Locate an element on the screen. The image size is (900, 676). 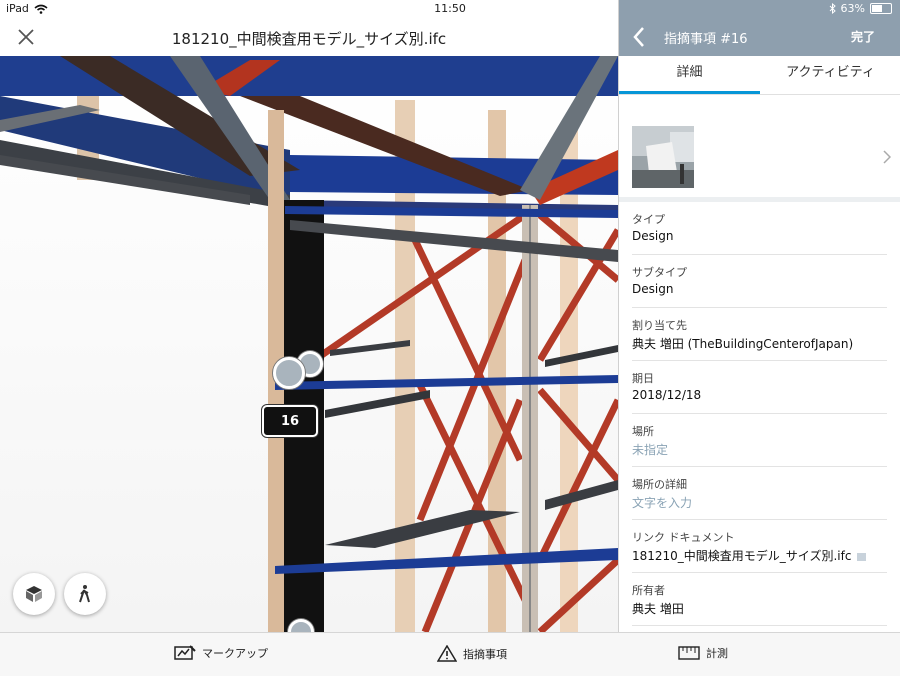
bottom-toolbar: マークアップ 指摘事項 計測 is located at coordinates (450, 654).